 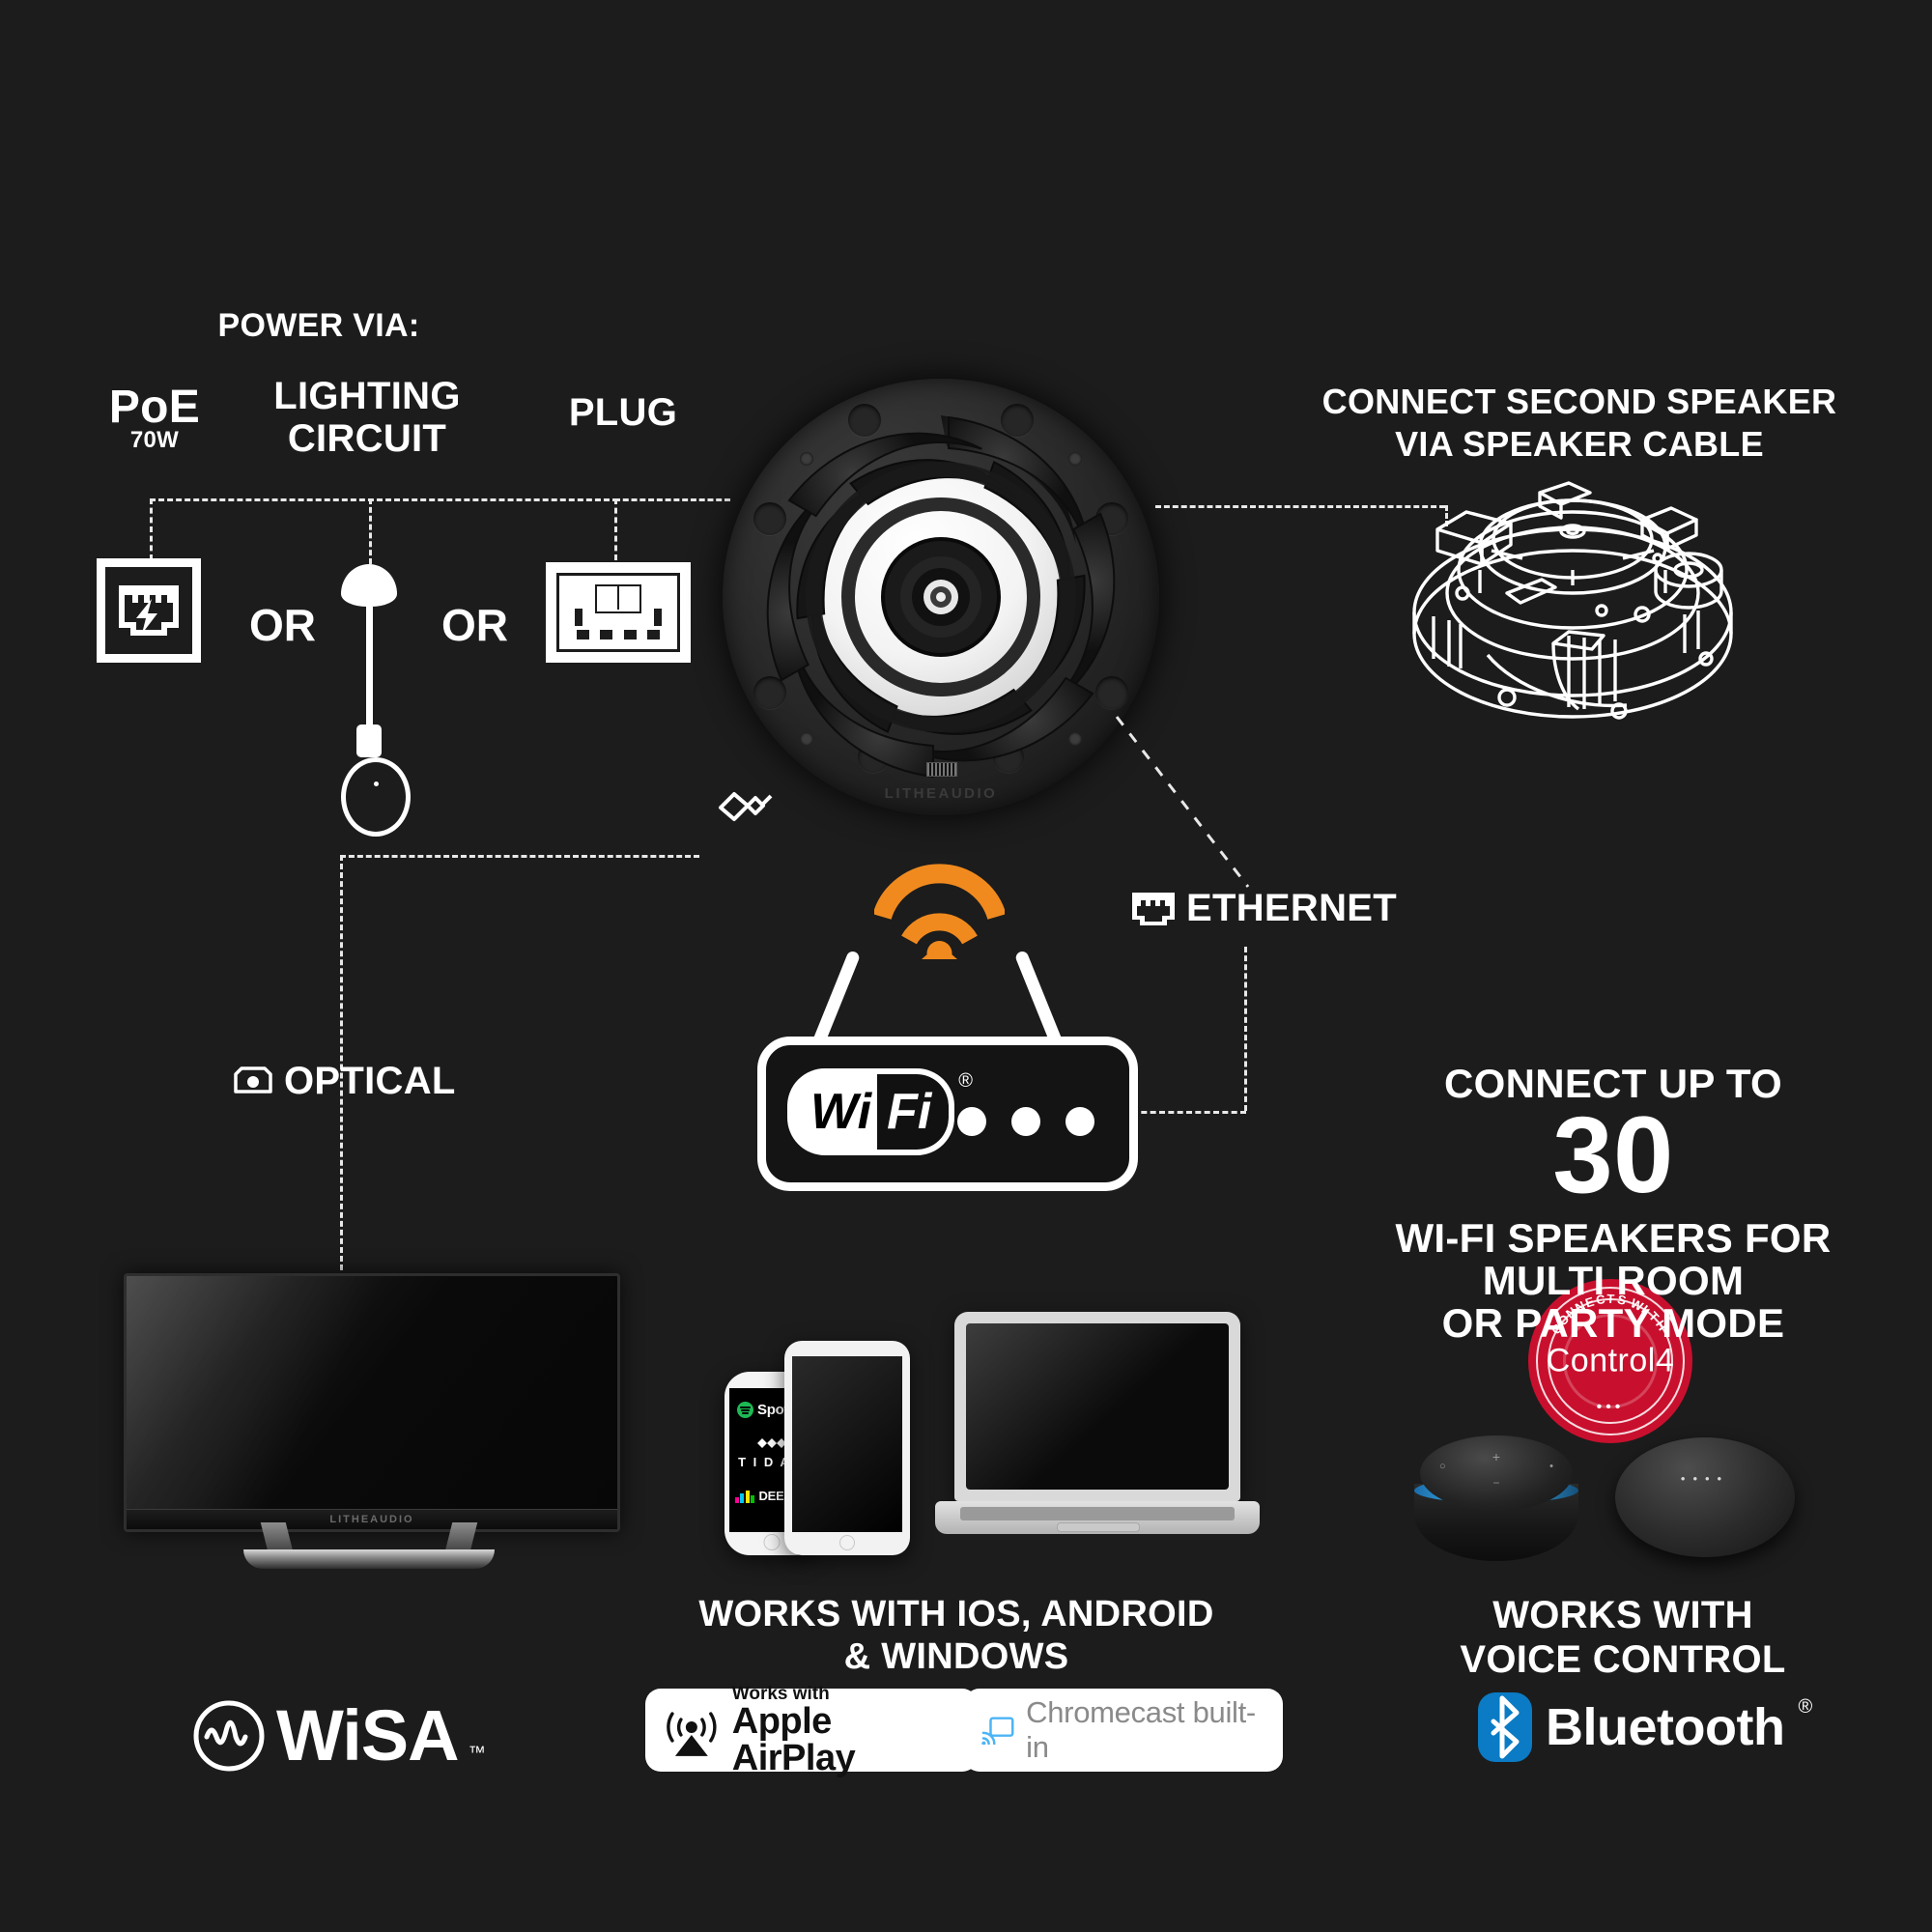 I want to click on second-speaker-caption-line1: CONNECT SECOND SPEAKER, so click(x=1579, y=401).